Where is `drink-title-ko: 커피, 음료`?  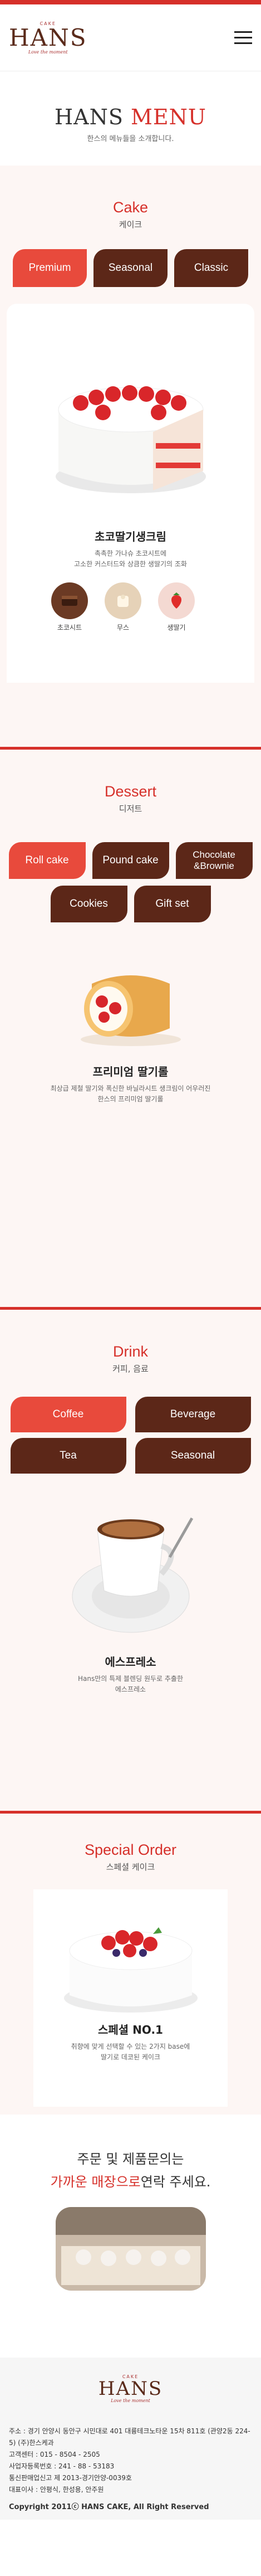
drink-title-ko: 커피, 음료 is located at coordinates (130, 1369).